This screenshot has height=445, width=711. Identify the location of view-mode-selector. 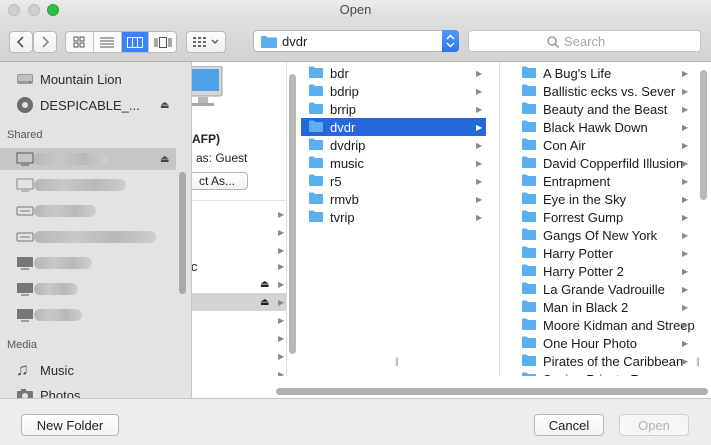
(121, 42).